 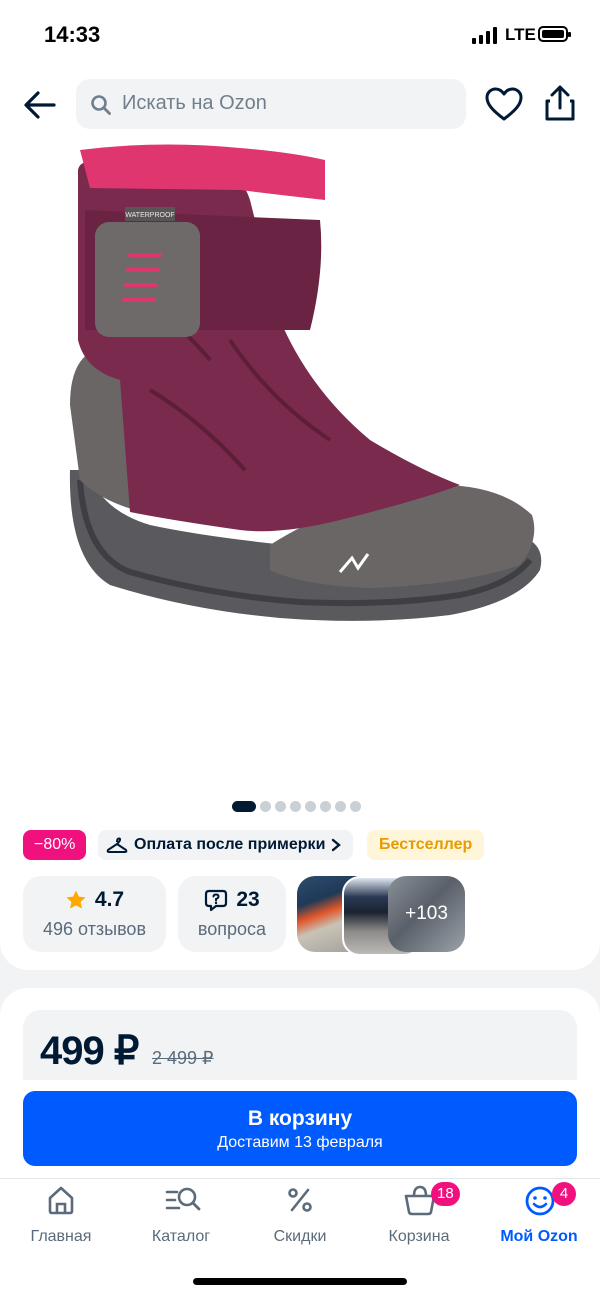 What do you see at coordinates (300, 1118) in the screenshot?
I see `add-to-cart-label: В корзину` at bounding box center [300, 1118].